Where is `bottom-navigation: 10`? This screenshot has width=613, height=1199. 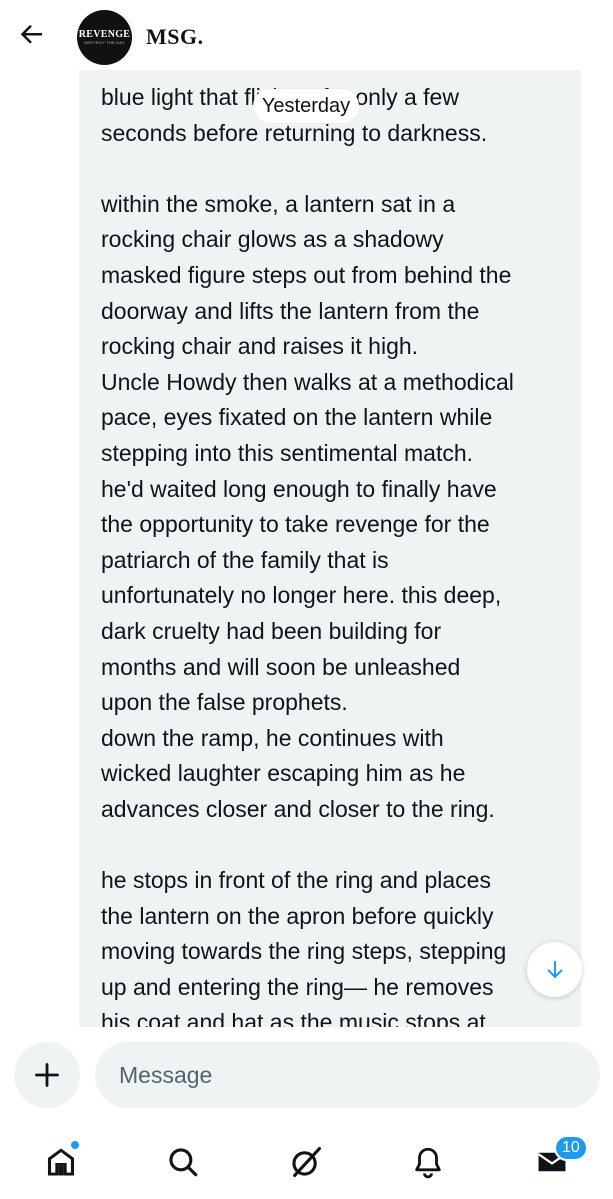 bottom-navigation: 10 is located at coordinates (306, 1162).